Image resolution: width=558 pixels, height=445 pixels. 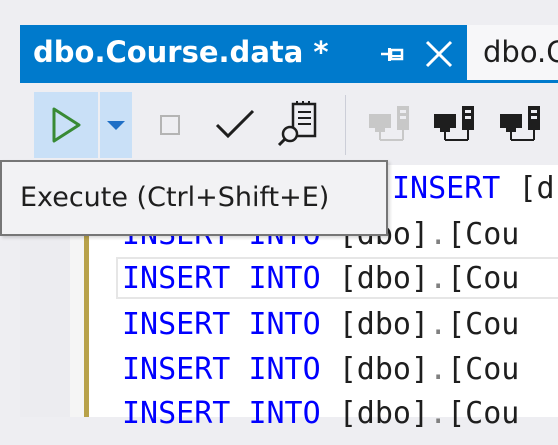 I want to click on execute-tooltip: Execute (Ctrl+Shift+E), so click(x=194, y=198).